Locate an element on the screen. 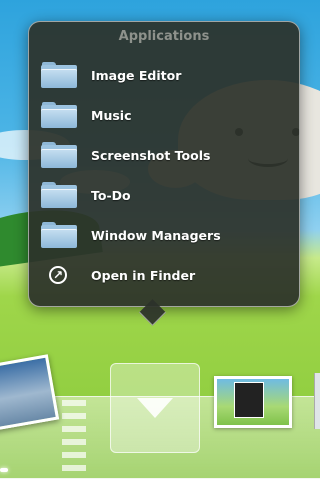 This screenshot has height=479, width=320. stack-title: Applications is located at coordinates (164, 36).